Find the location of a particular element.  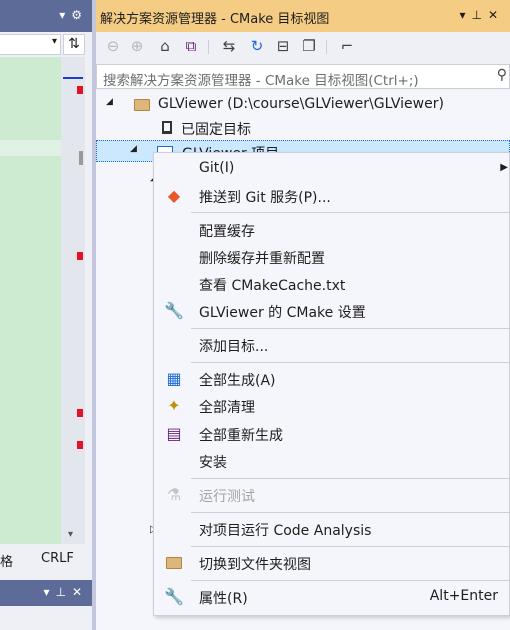

menu-item-cmake-settings: 🔧 GLViewer 的 CMake 设置 is located at coordinates (332, 311).